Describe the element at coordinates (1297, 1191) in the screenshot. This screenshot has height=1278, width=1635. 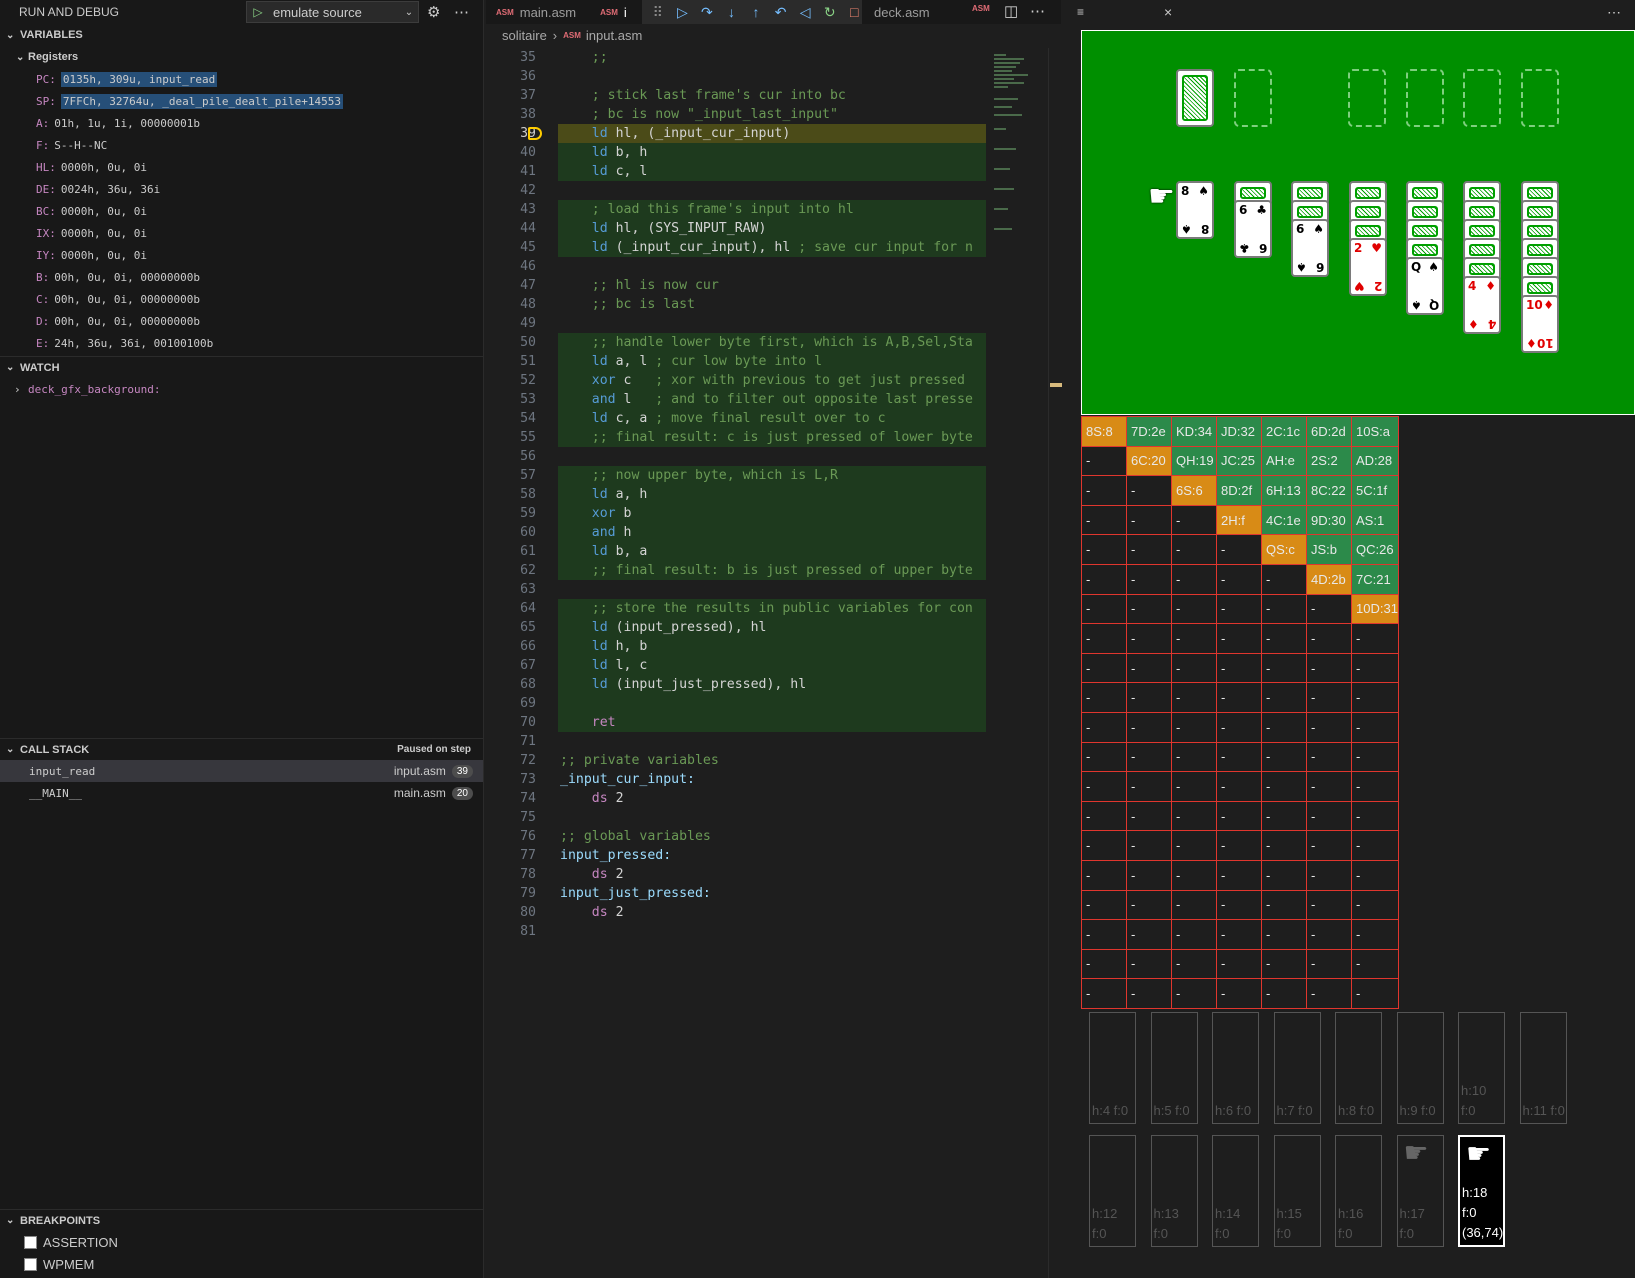
I see `sprite-slot: h:15 f:0` at that location.